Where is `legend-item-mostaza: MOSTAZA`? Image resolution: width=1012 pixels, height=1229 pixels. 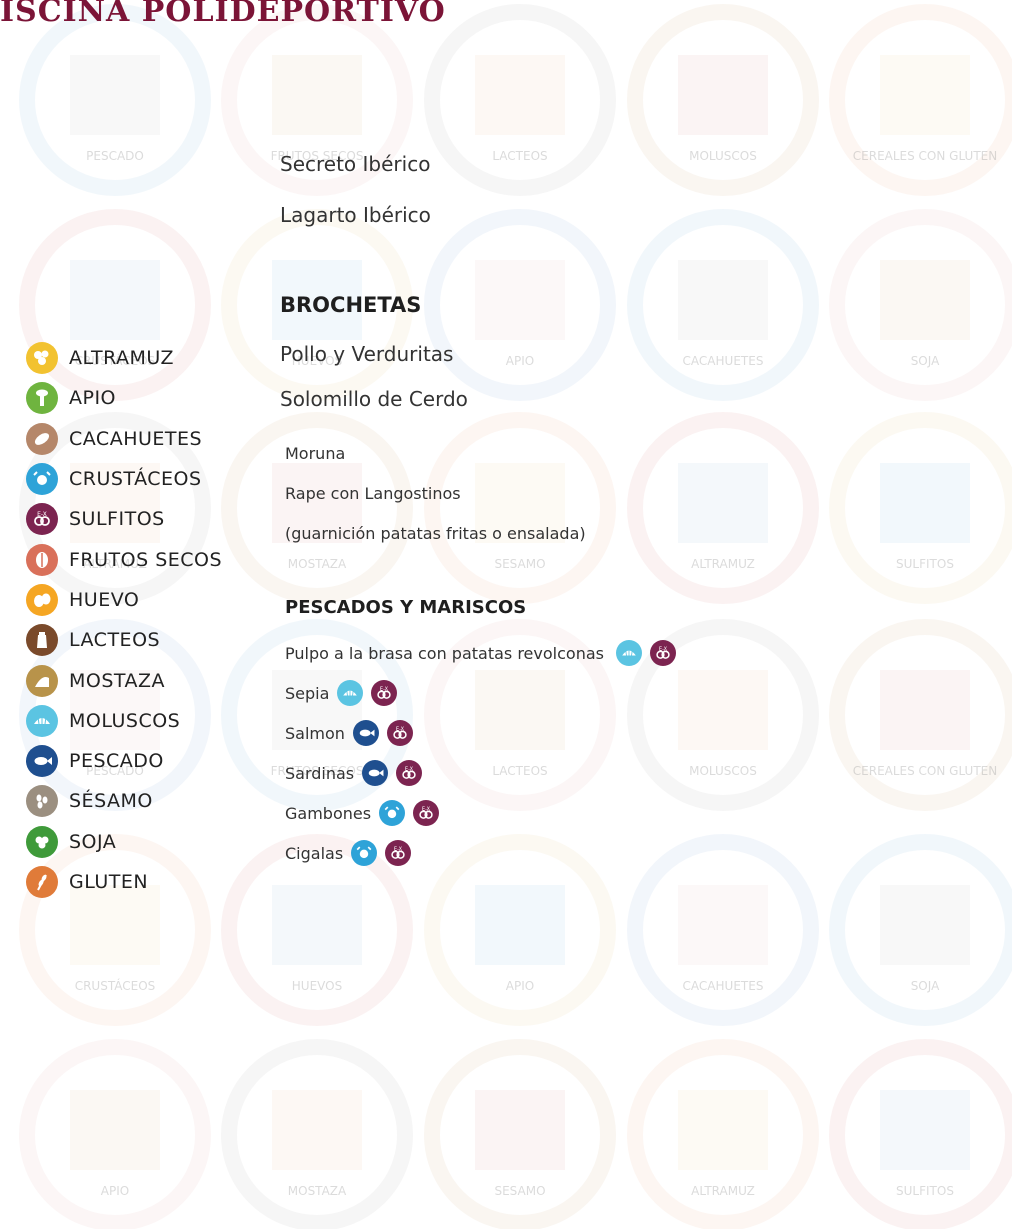 legend-item-mostaza: MOSTAZA is located at coordinates (124, 680).